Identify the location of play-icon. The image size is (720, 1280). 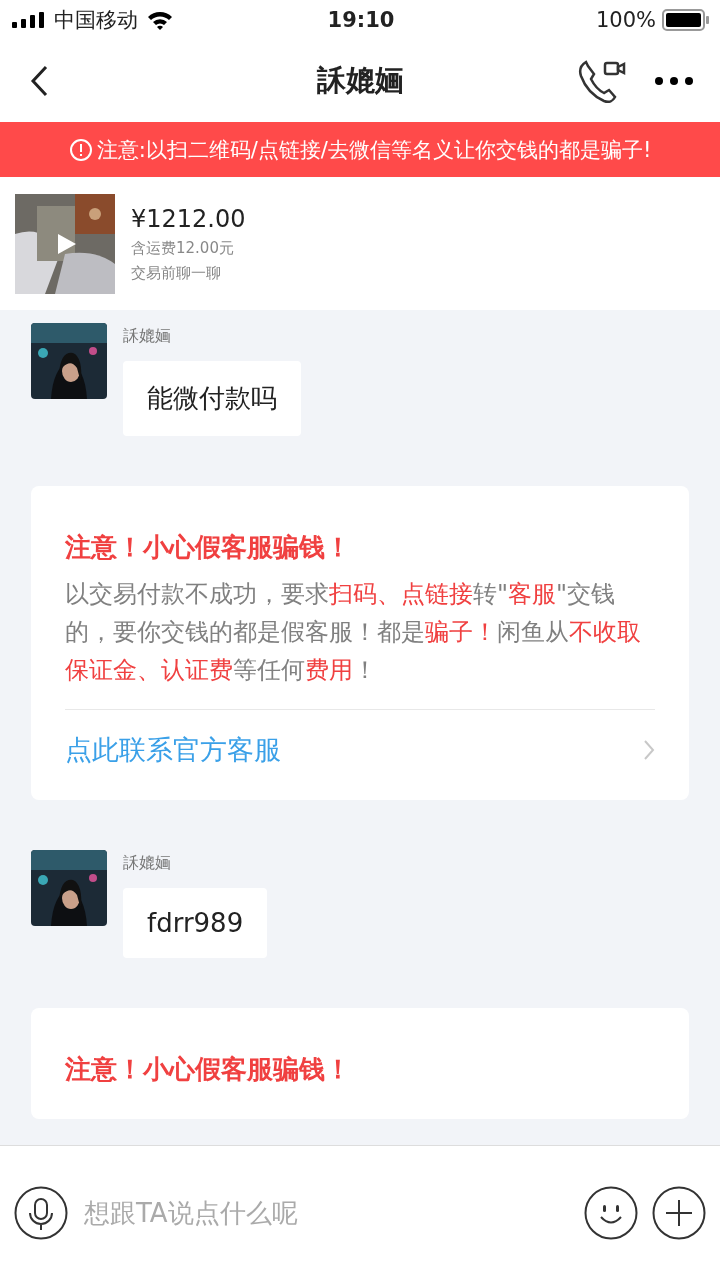
(67, 243).